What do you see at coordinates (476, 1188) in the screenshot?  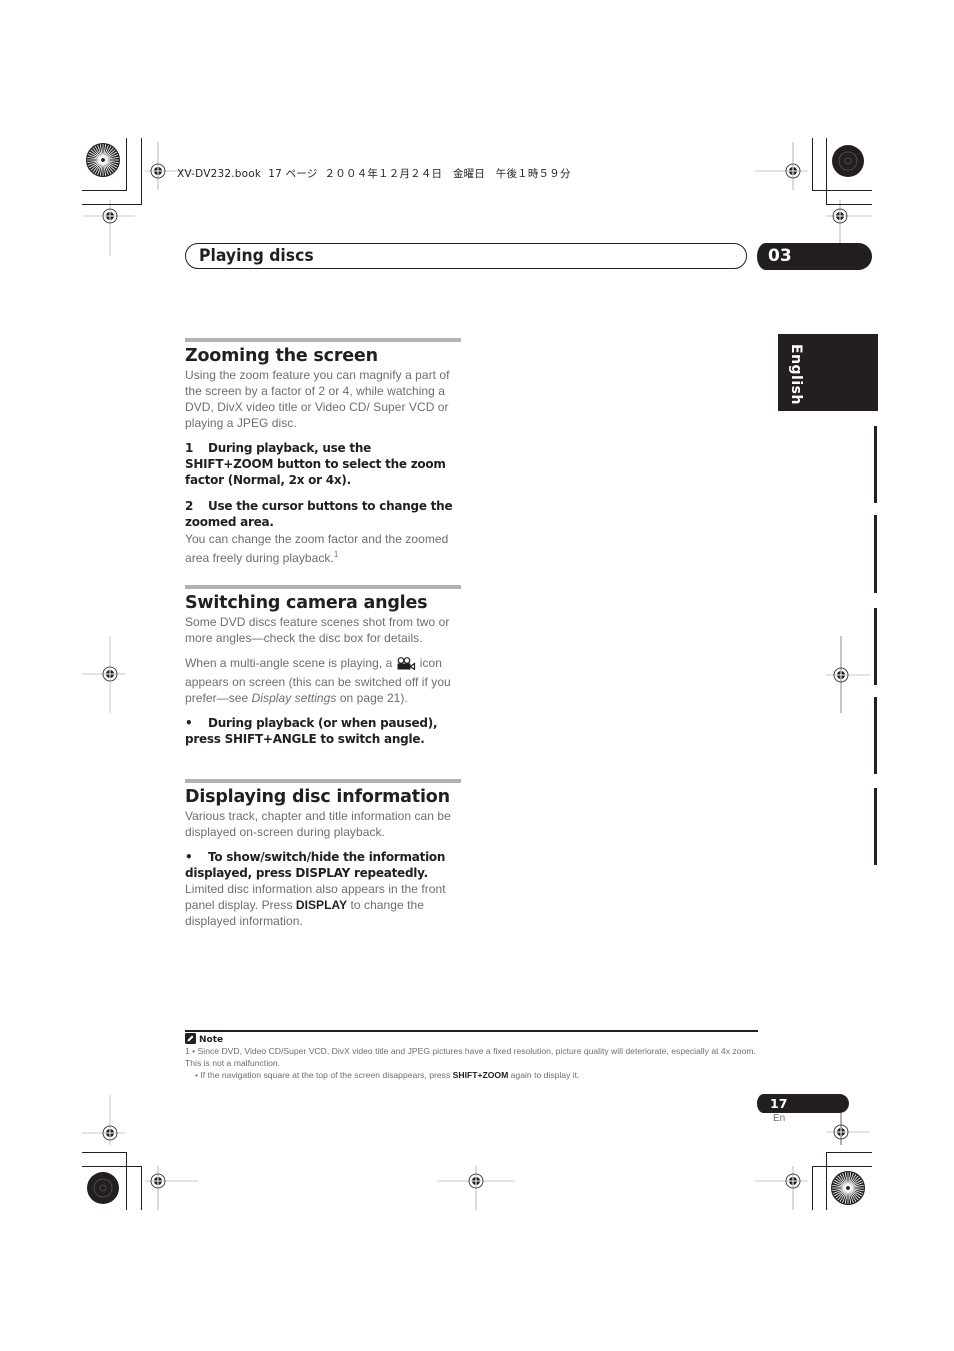 I see `registration-mark-bottom-center` at bounding box center [476, 1188].